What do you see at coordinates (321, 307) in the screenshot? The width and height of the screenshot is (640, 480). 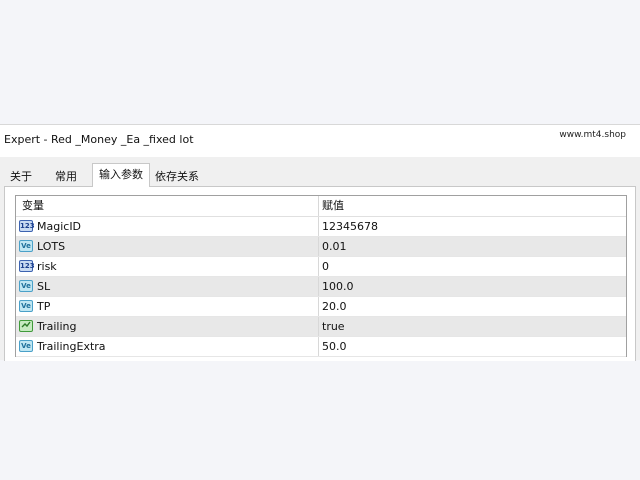 I see `param-row-tp: Ve TP 20.0` at bounding box center [321, 307].